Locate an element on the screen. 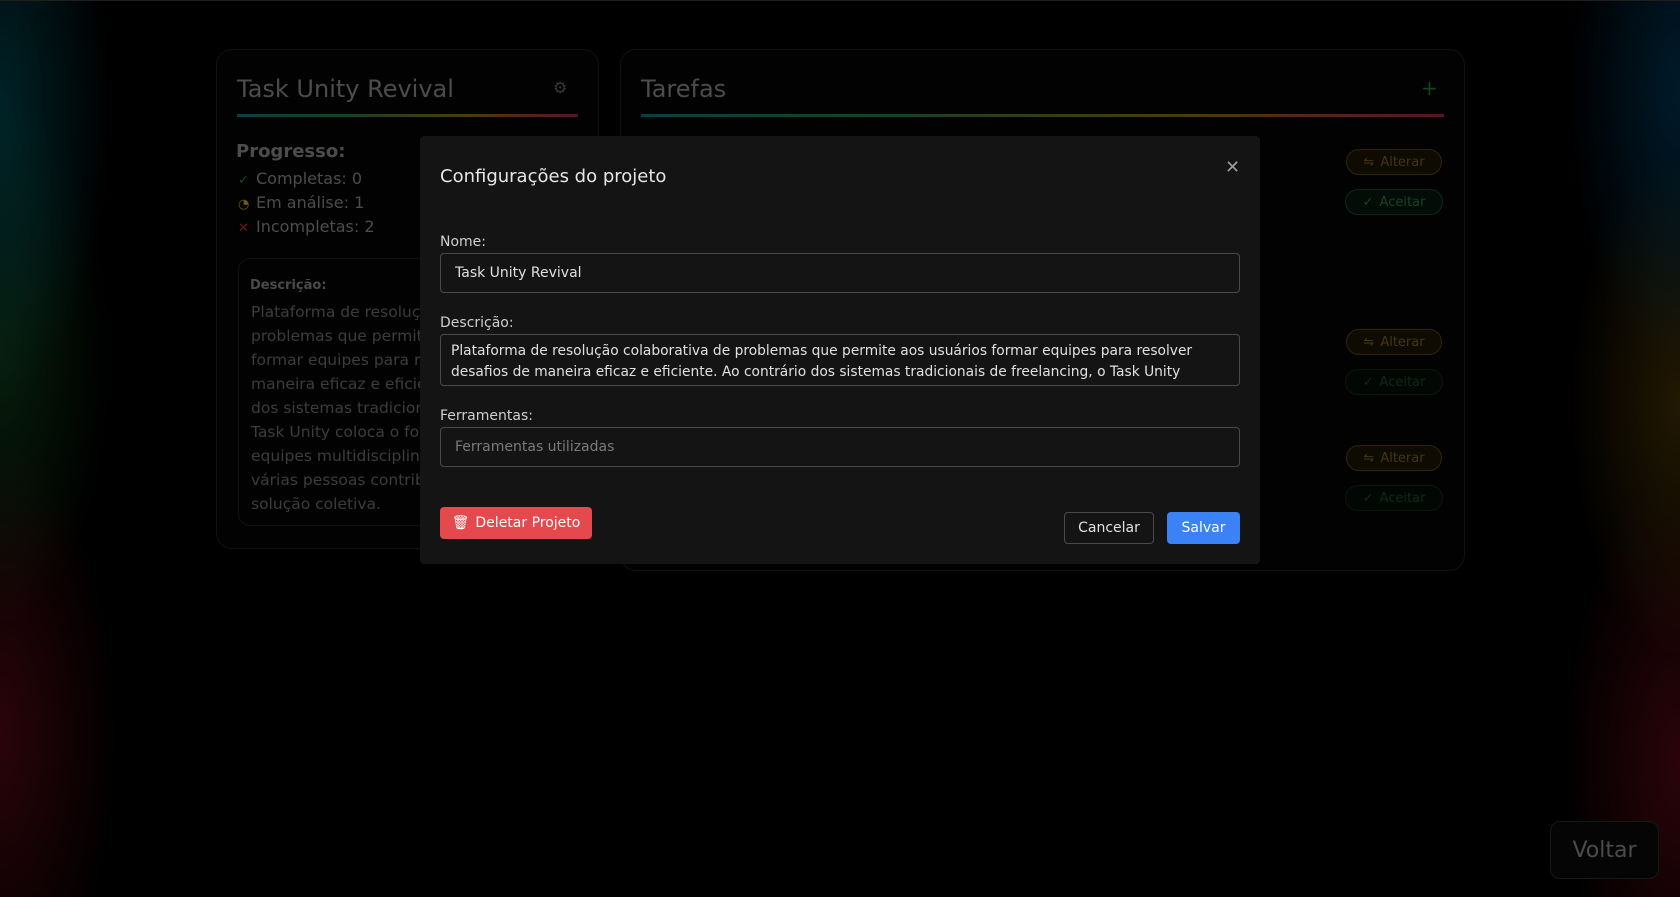  name-label: Nome: is located at coordinates (463, 242).